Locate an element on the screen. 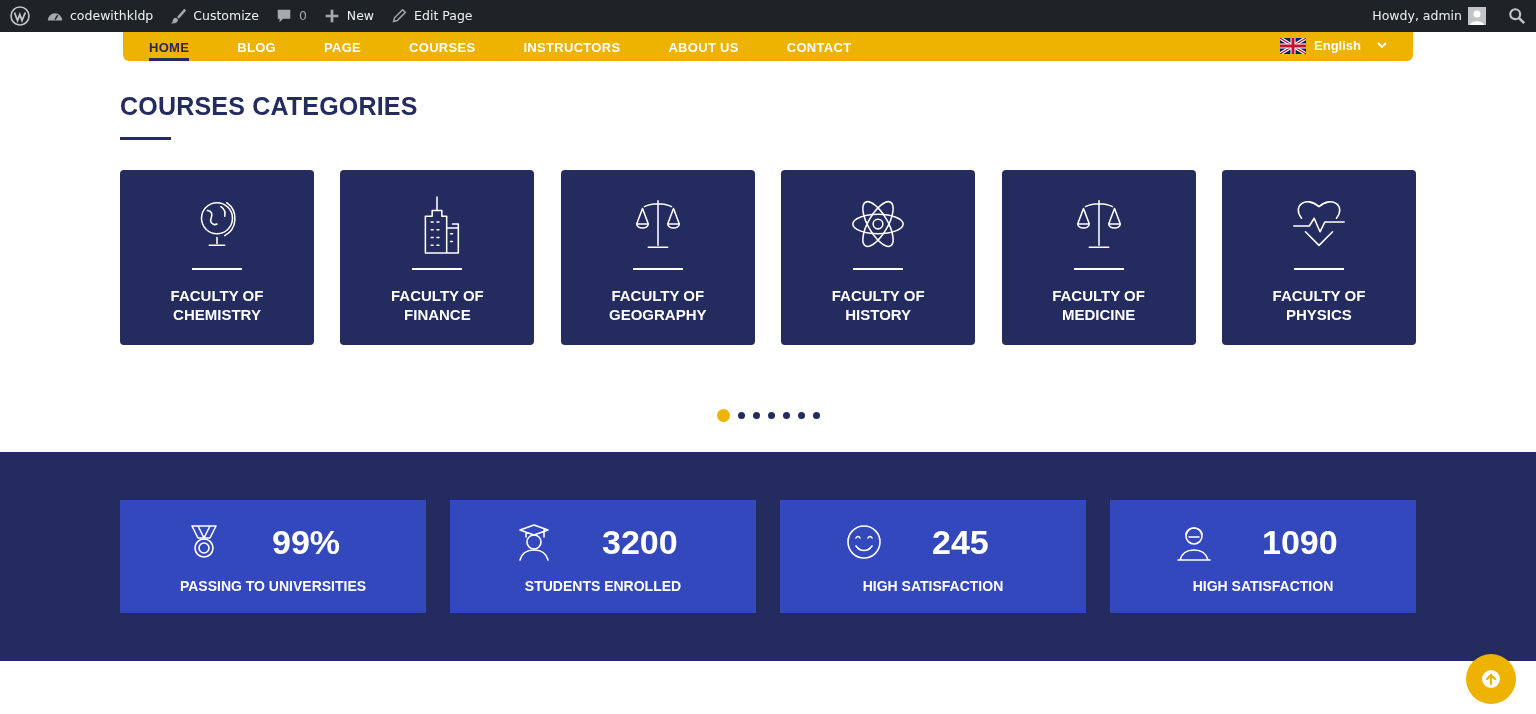 The height and width of the screenshot is (714, 1536). scroll-to-top-button is located at coordinates (1491, 679).